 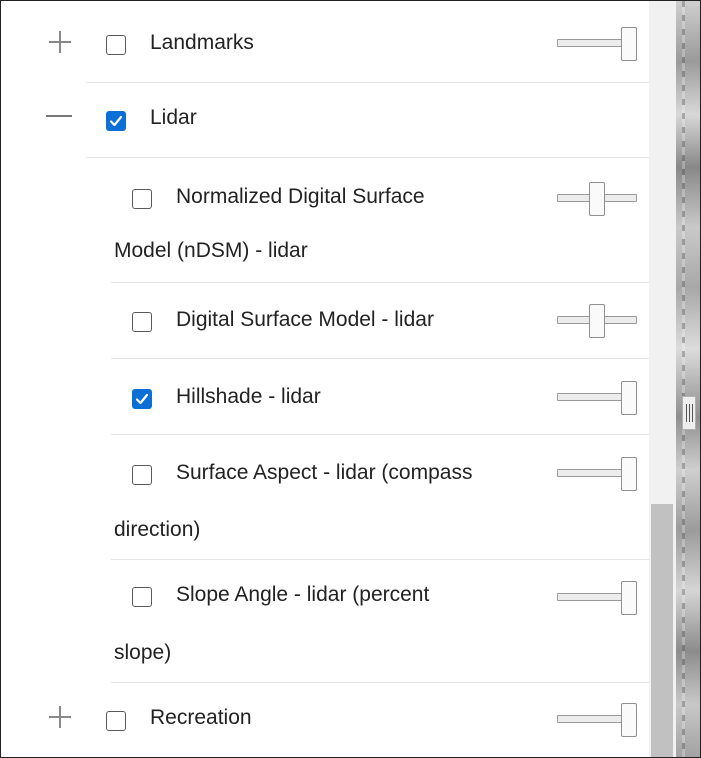 I want to click on collapse-lidar-button, so click(x=59, y=116).